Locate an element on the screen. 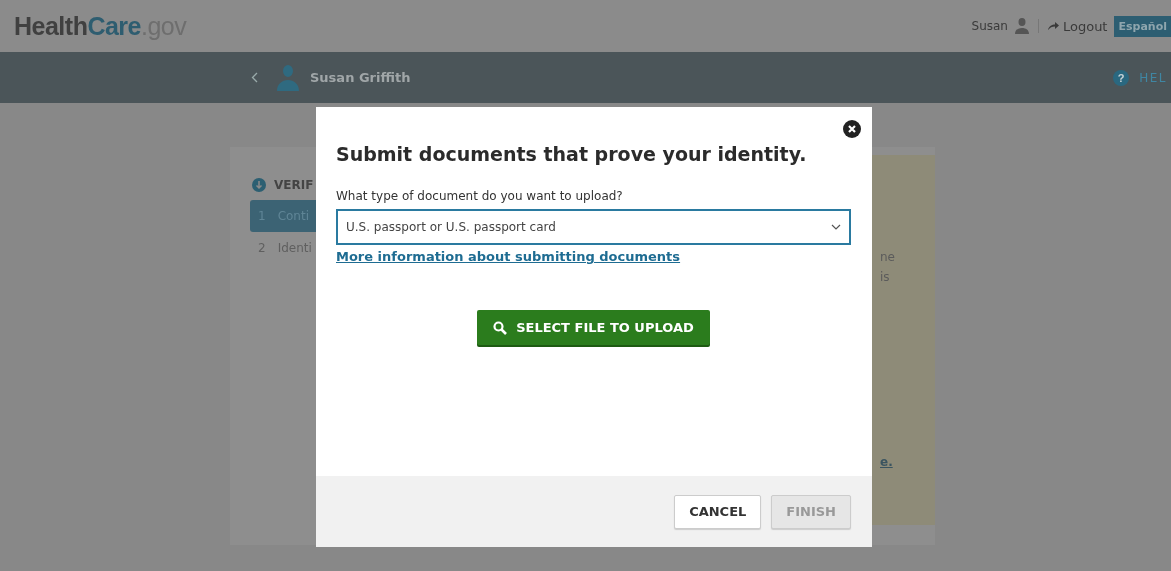 The width and height of the screenshot is (1171, 571). language-button: Español is located at coordinates (1142, 26).